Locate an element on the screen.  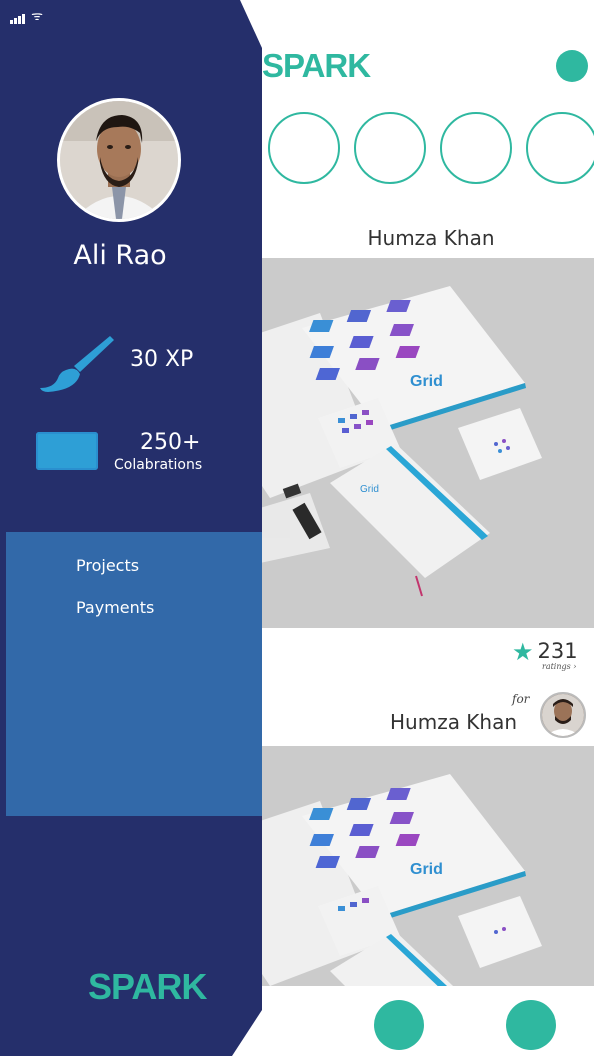
post-author-name: Humza Khan is located at coordinates (431, 238).